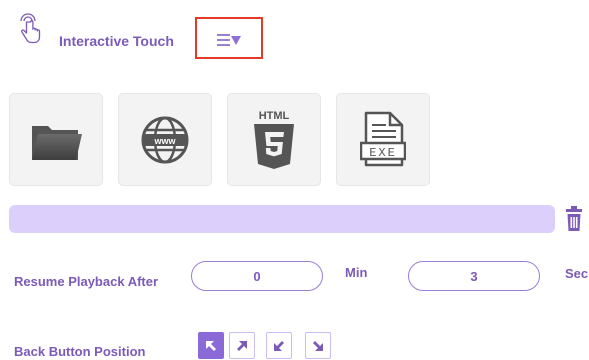  I want to click on folder-icon, so click(57, 142).